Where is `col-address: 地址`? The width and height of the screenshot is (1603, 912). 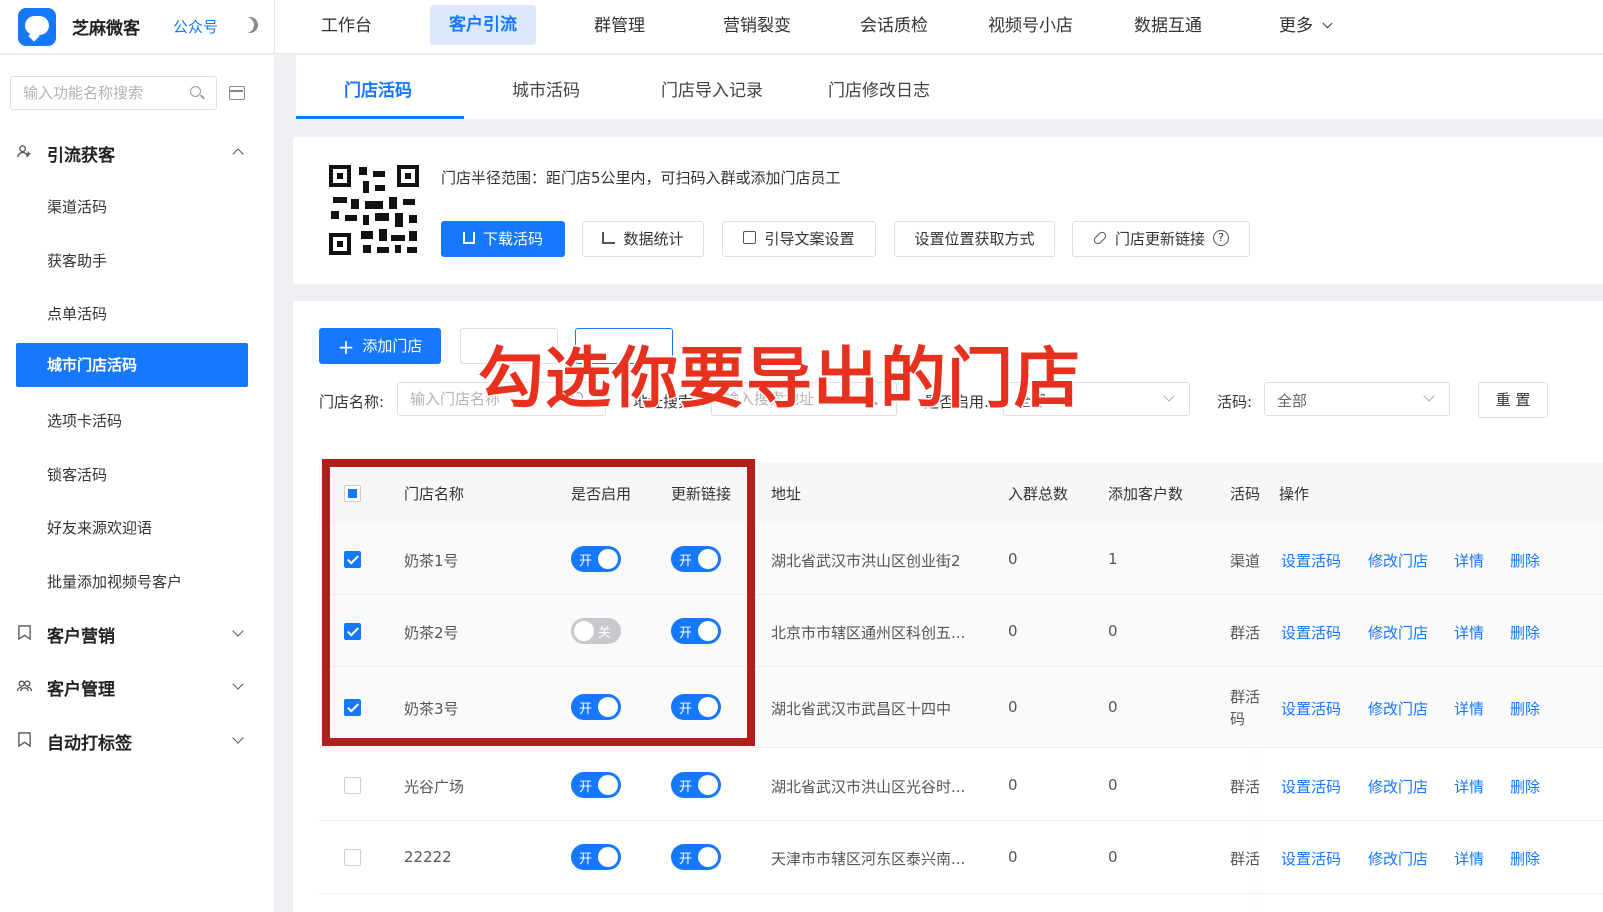 col-address: 地址 is located at coordinates (786, 494).